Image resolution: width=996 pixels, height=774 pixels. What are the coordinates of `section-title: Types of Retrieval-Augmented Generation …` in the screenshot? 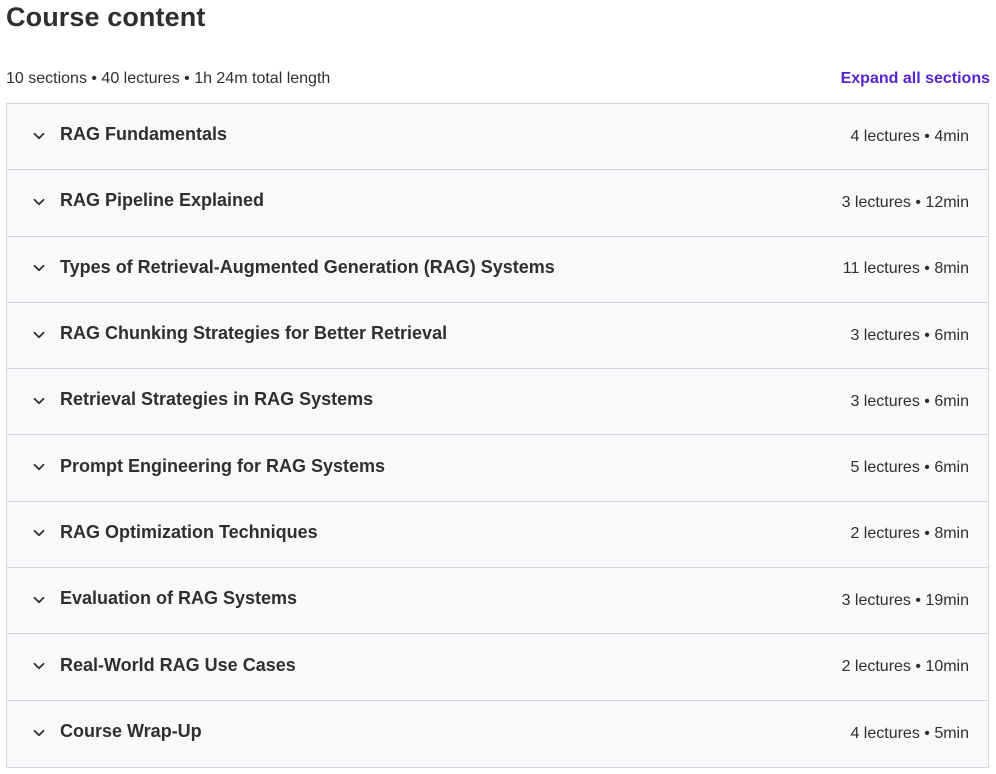 It's located at (307, 266).